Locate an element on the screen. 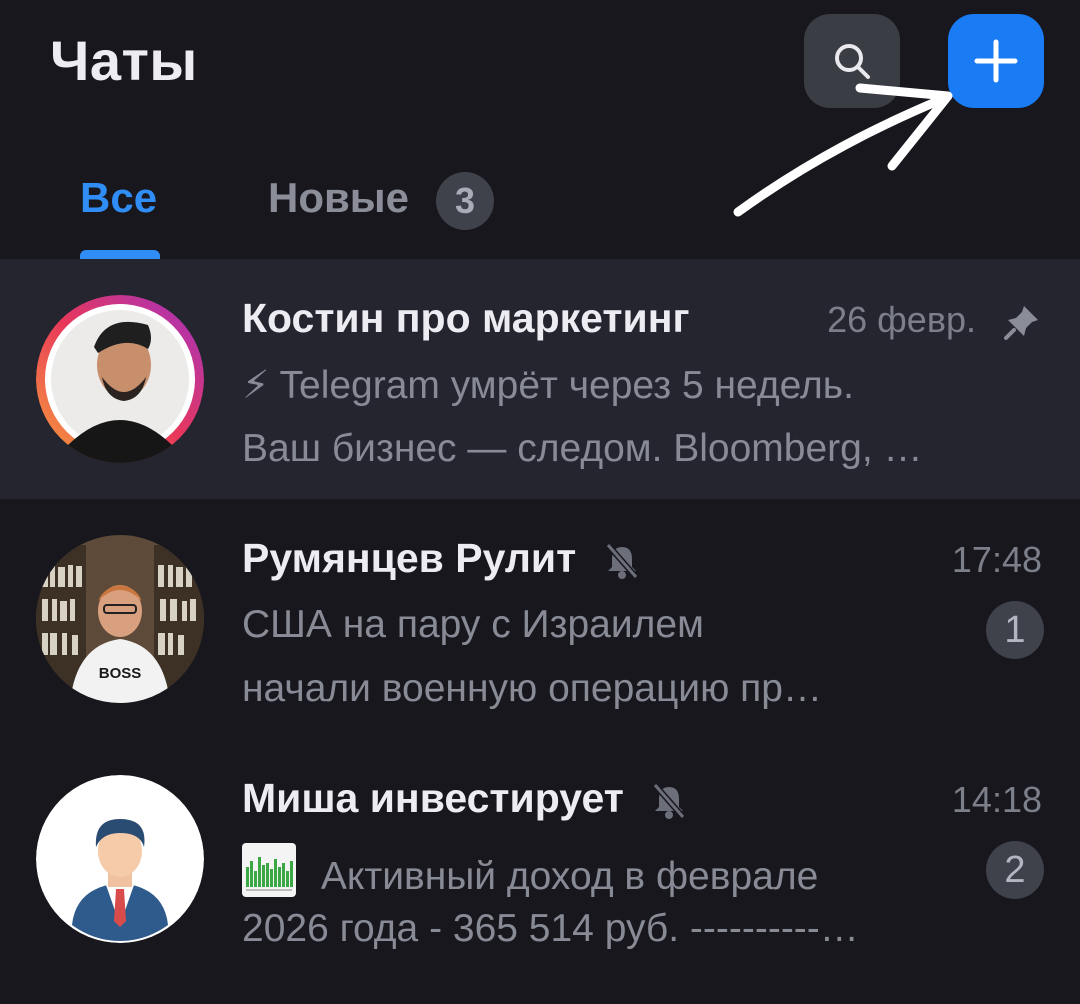 The width and height of the screenshot is (1080, 1004). unread-badge: 2 is located at coordinates (1015, 870).